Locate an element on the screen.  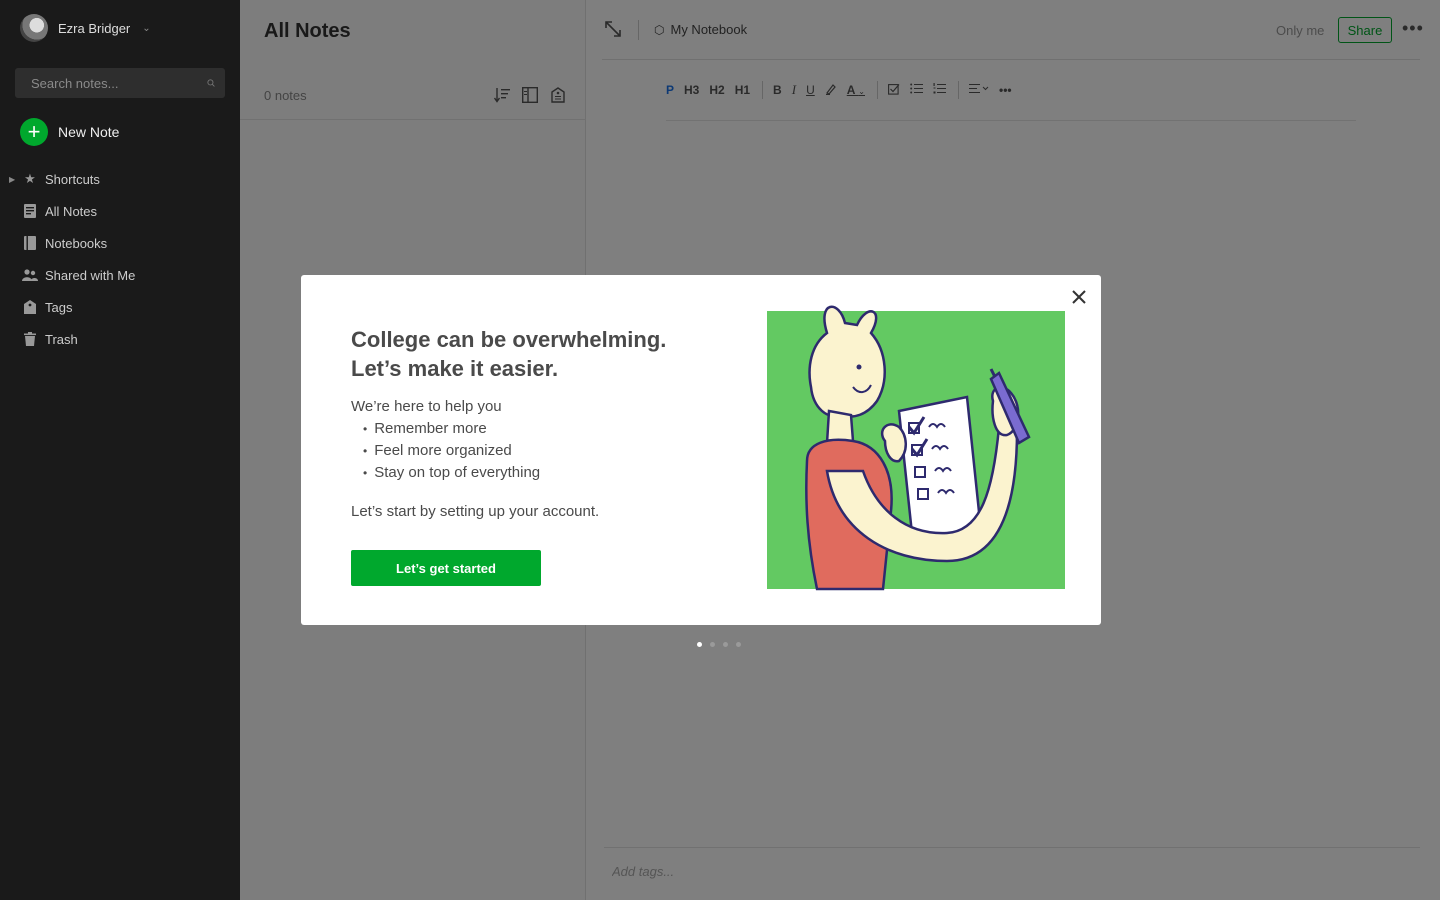
note-icon is located at coordinates (30, 211).